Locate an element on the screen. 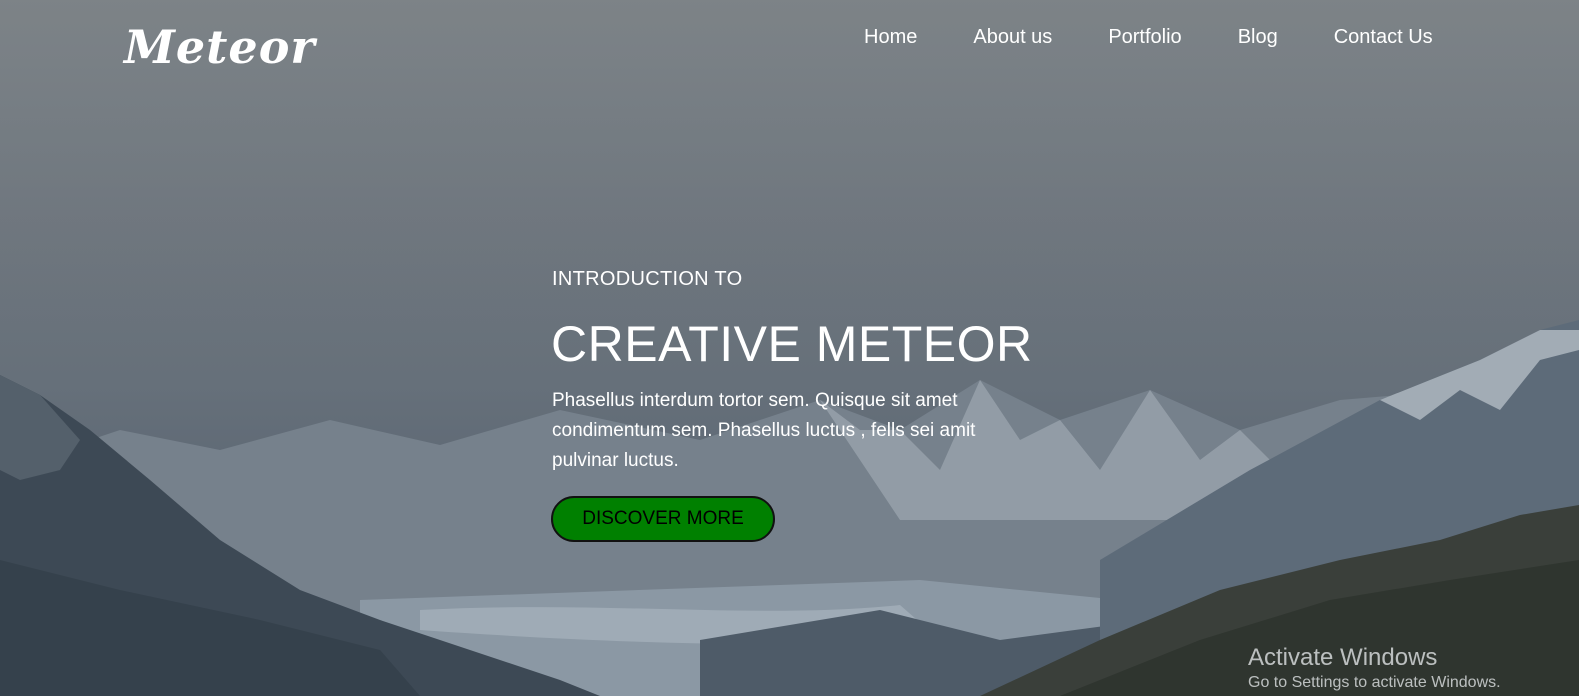  watermark-subtitle: Go to Settings to activate Windows. is located at coordinates (1374, 682).